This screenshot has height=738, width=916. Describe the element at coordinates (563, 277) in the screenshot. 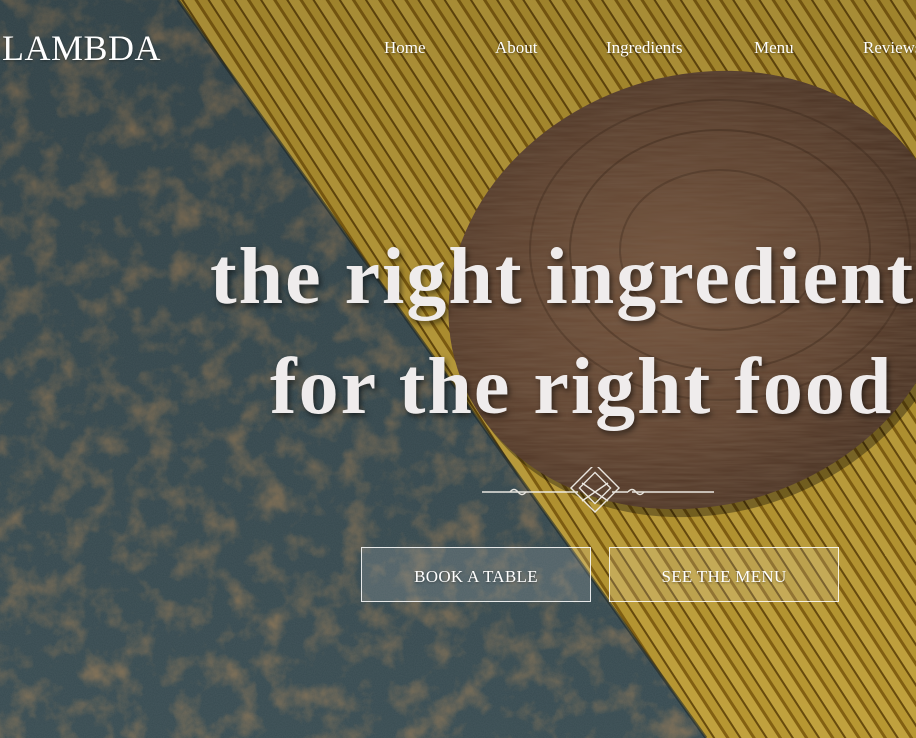

I see `hero-headline-line-1: the right ingredients` at that location.